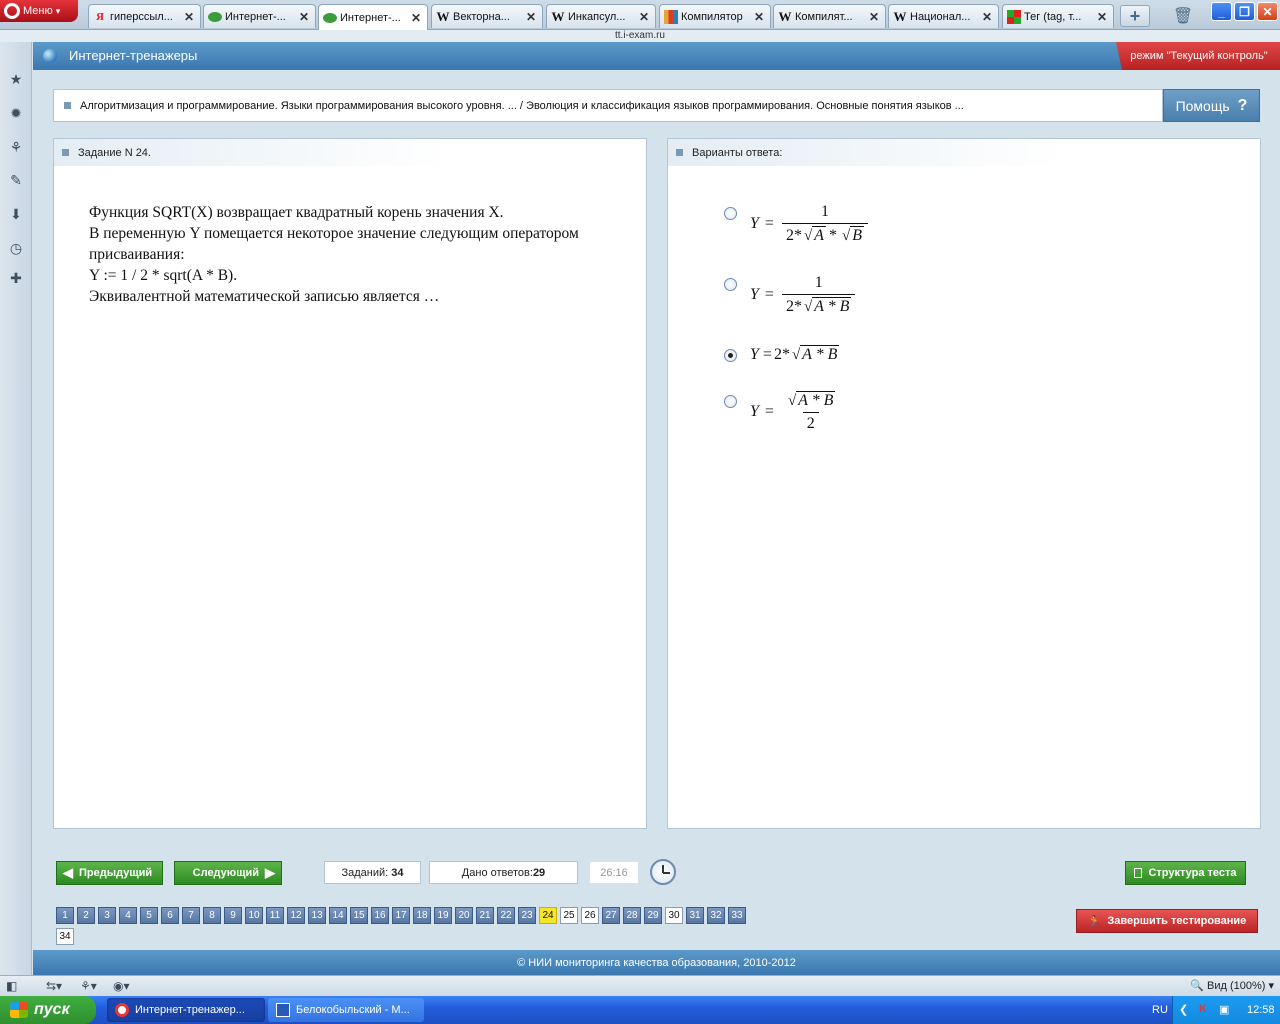 This screenshot has height=1024, width=1280. What do you see at coordinates (16, 79) in the screenshot?
I see `bookmarks-icon: ★` at bounding box center [16, 79].